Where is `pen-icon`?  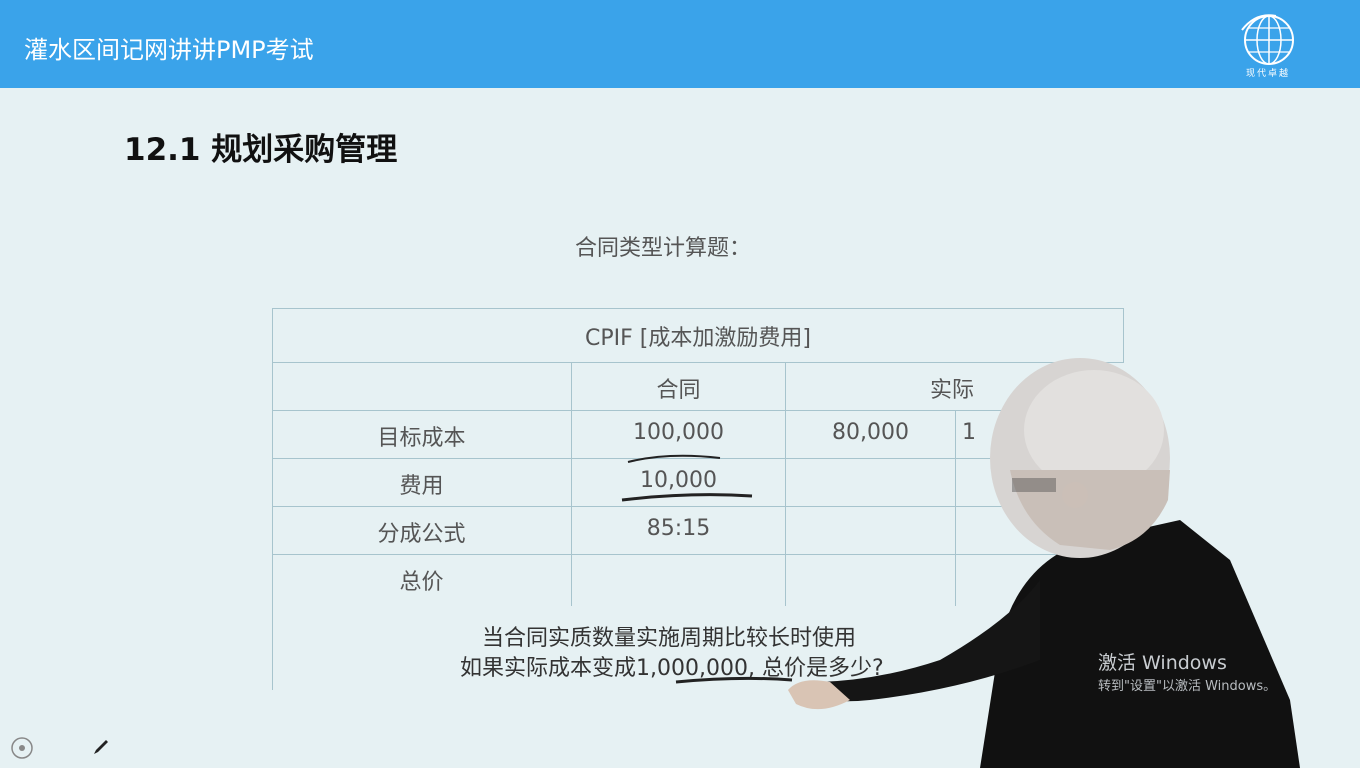 pen-icon is located at coordinates (101, 747).